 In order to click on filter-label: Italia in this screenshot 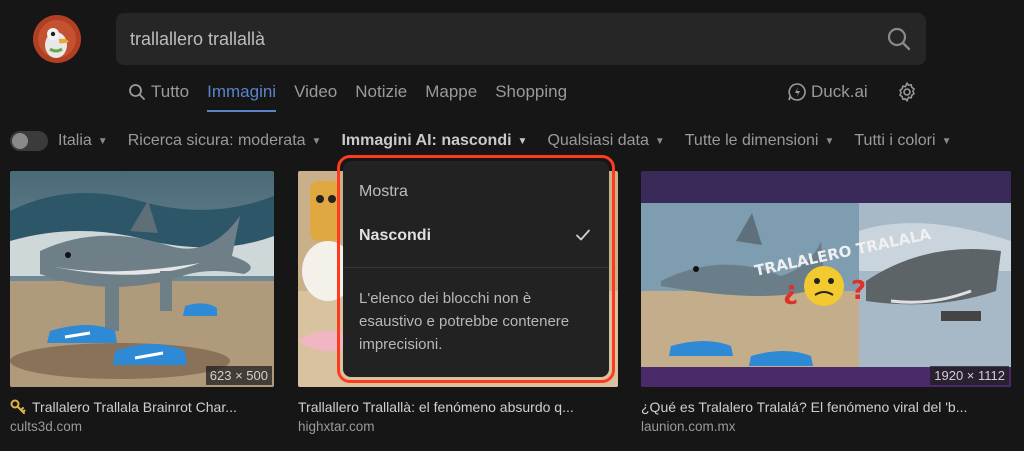, I will do `click(75, 140)`.